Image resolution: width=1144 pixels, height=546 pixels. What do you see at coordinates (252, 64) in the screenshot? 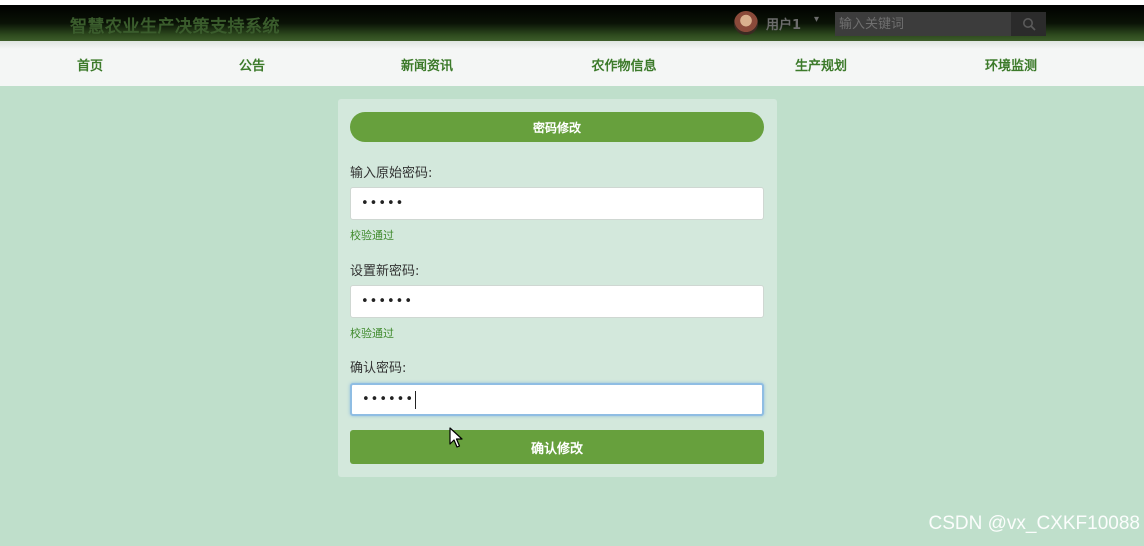
I see `nav-item-announcements: 公告` at bounding box center [252, 64].